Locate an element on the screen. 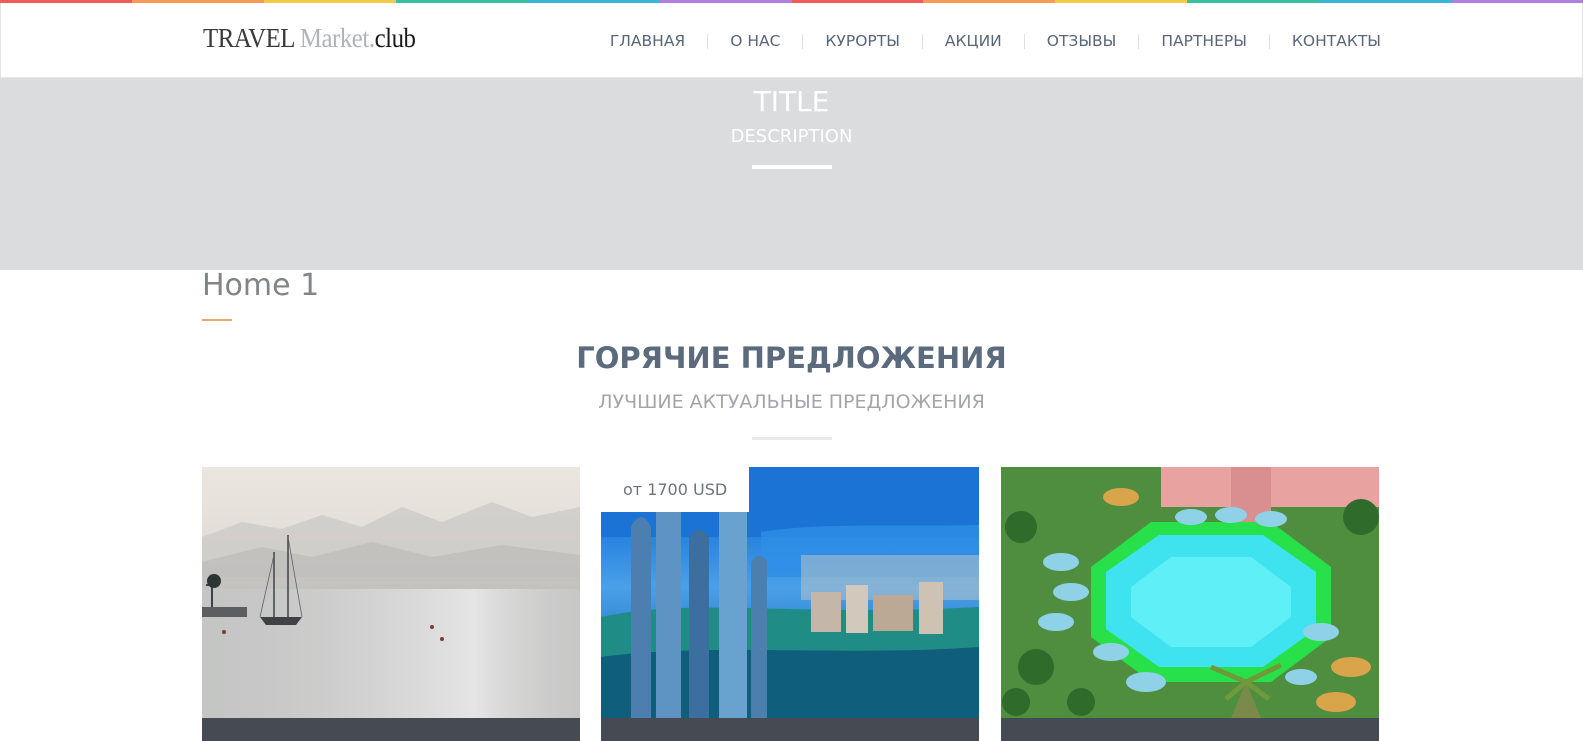  price-badge: от 1700 USD is located at coordinates (675, 489).